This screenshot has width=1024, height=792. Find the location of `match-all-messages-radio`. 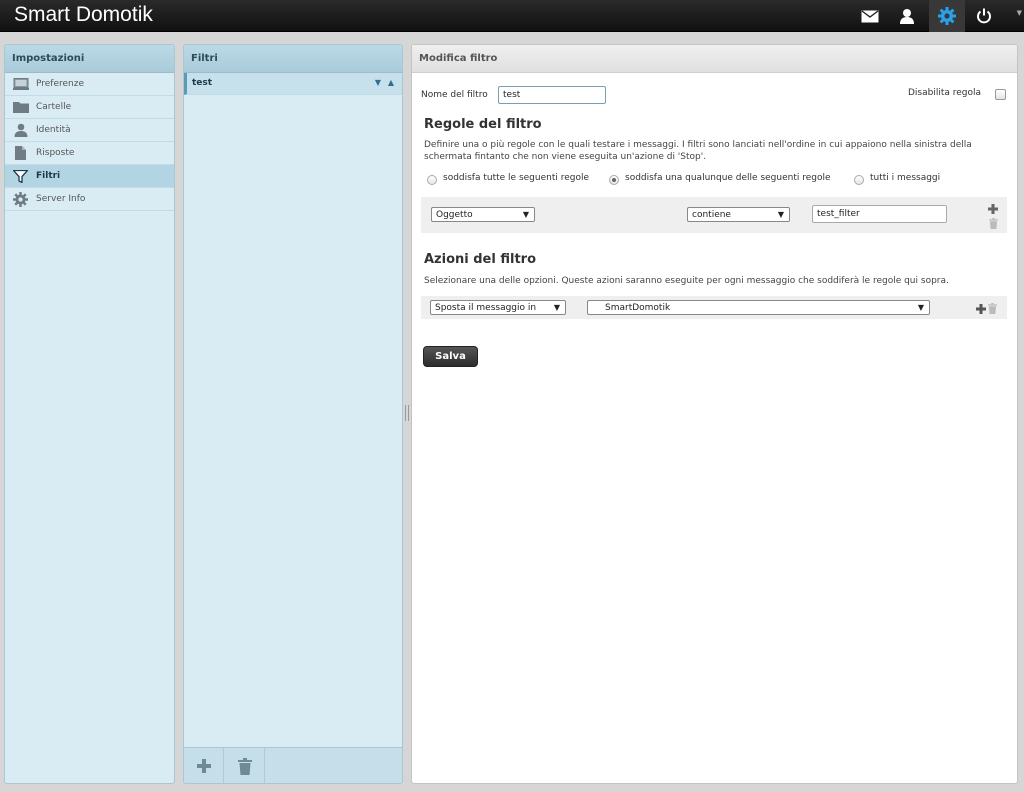

match-all-messages-radio is located at coordinates (859, 180).